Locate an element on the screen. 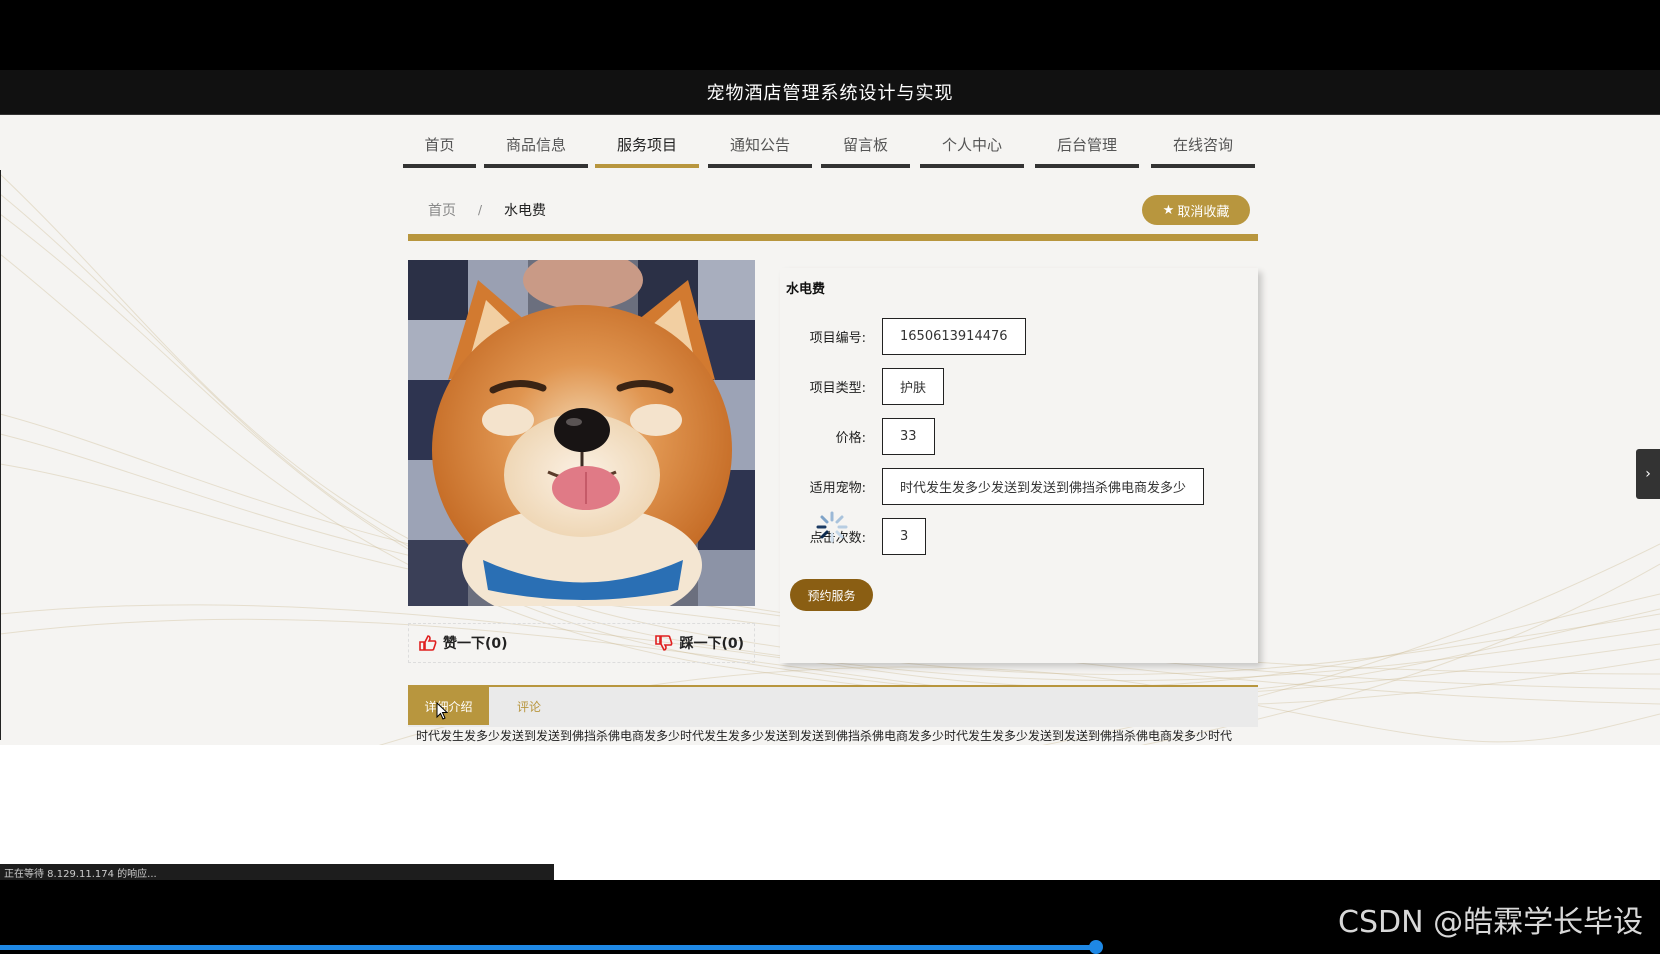 The height and width of the screenshot is (954, 1660). left-edge-line is located at coordinates (0, 455).